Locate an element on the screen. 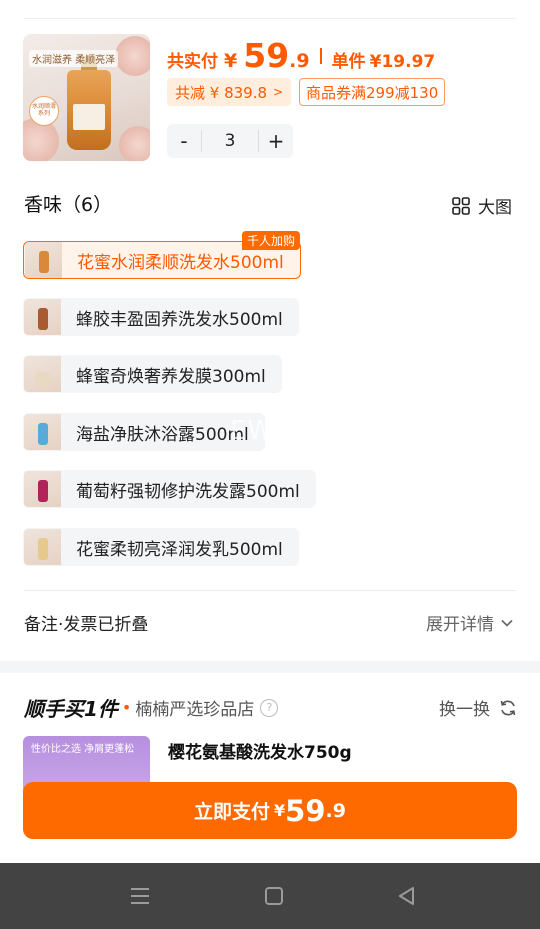 Image resolution: width=540 pixels, height=929 pixels. price-separator is located at coordinates (320, 56).